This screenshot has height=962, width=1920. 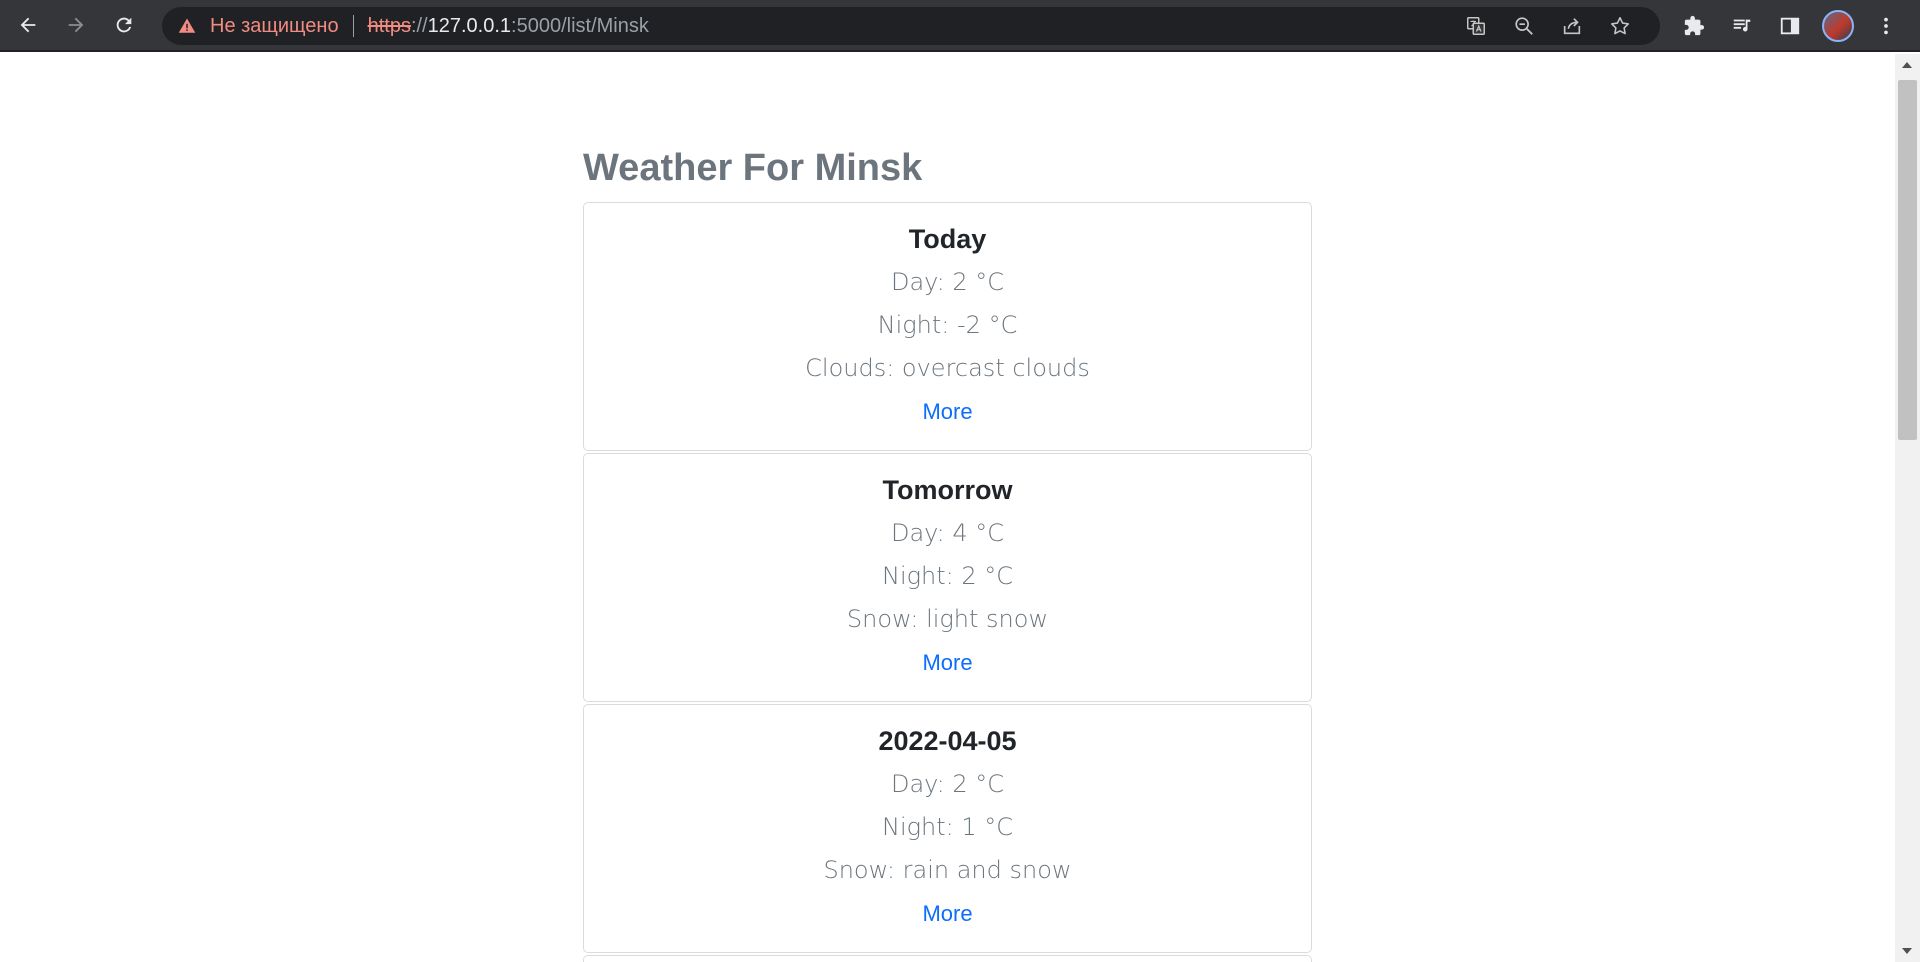 I want to click on share-button, so click(x=1572, y=26).